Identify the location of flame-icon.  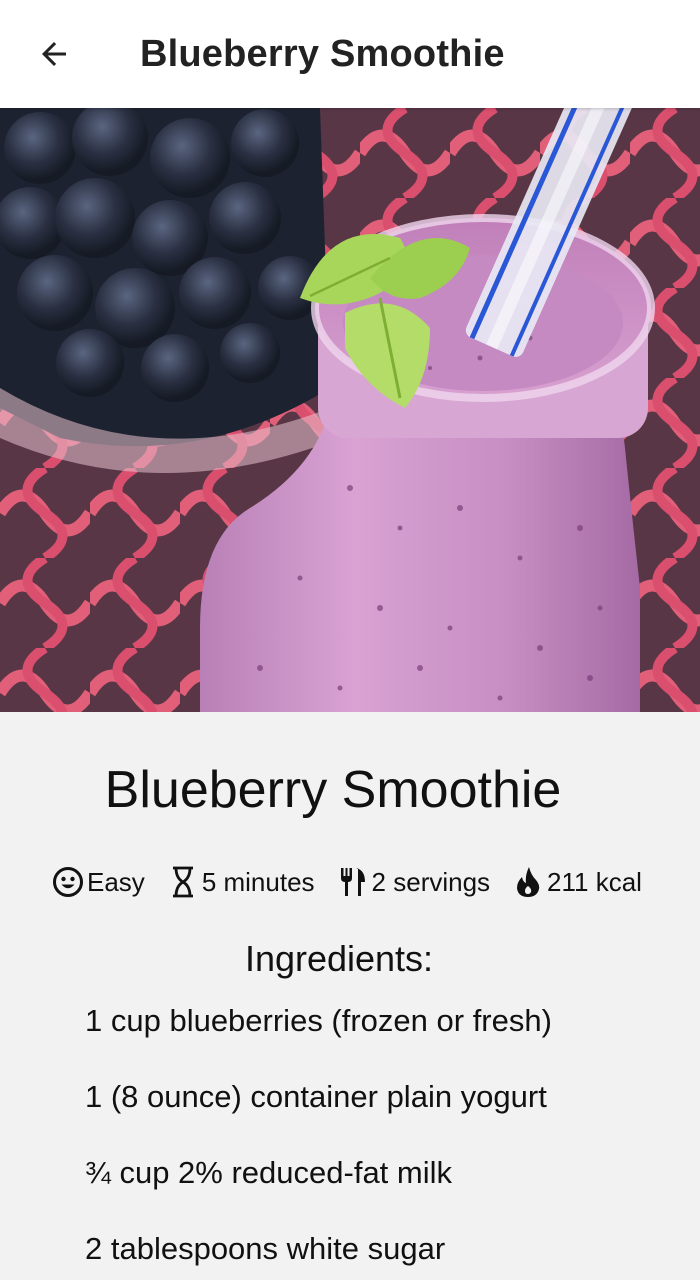
(528, 882).